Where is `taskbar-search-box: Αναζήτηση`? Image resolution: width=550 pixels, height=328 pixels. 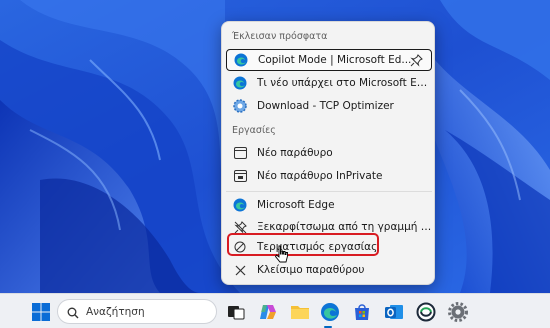
taskbar-search-box: Αναζήτηση is located at coordinates (137, 311).